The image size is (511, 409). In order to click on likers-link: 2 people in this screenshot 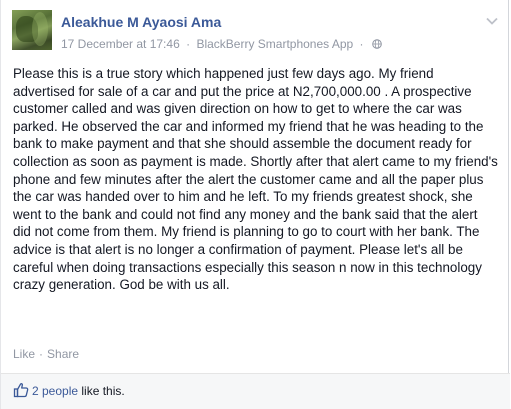, I will do `click(55, 391)`.